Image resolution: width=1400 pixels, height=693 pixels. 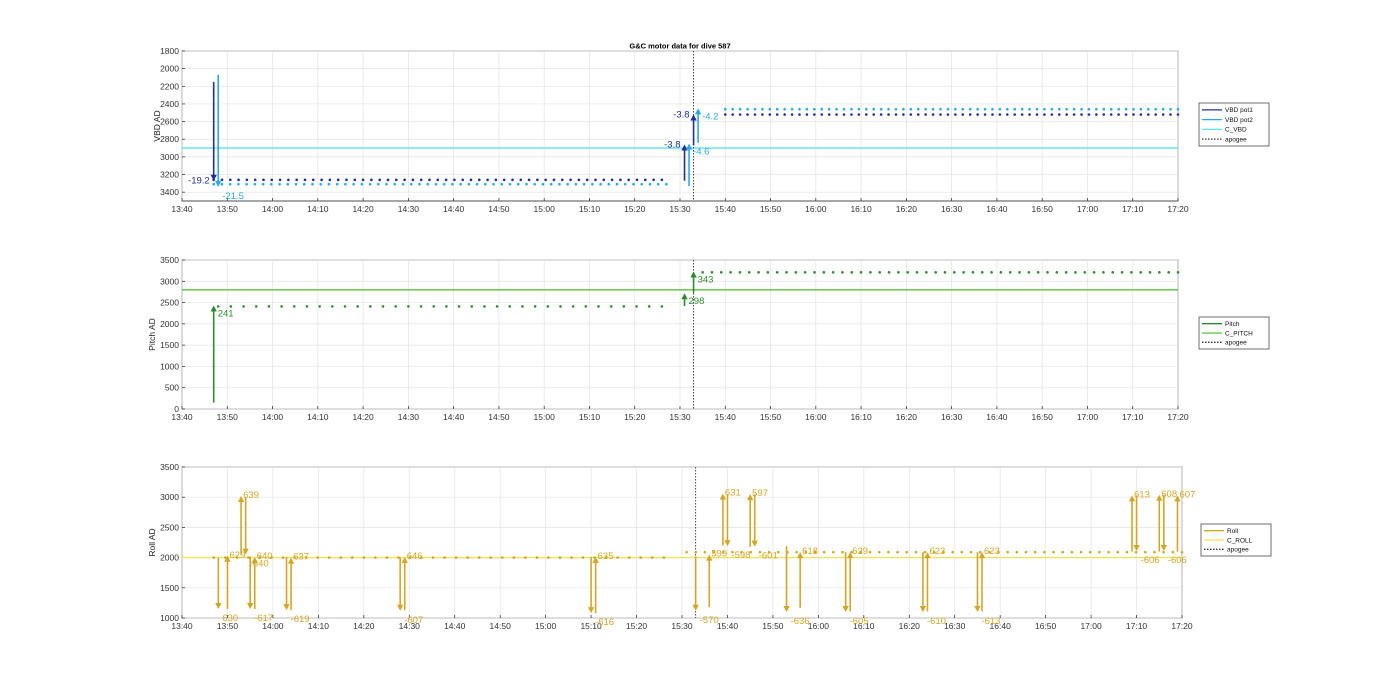 I want to click on move-label: -570, so click(x=709, y=620).